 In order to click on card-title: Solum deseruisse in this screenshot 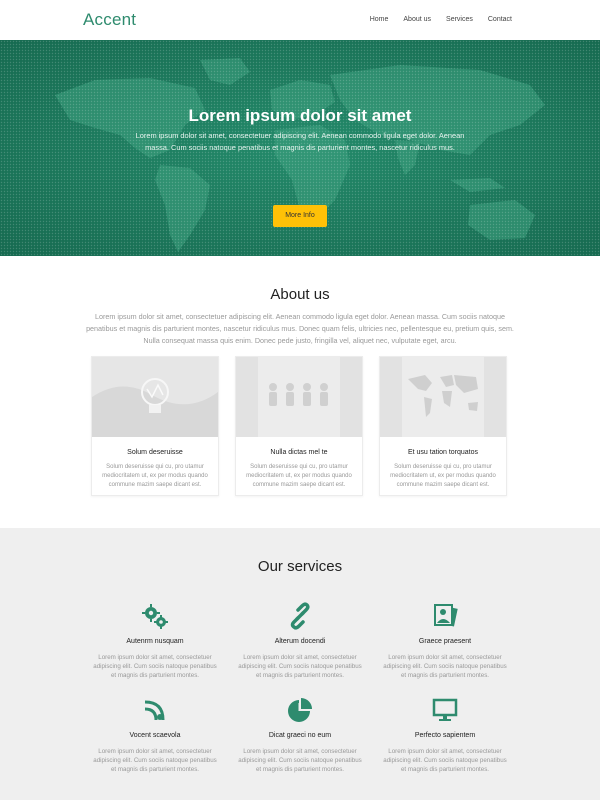, I will do `click(155, 452)`.